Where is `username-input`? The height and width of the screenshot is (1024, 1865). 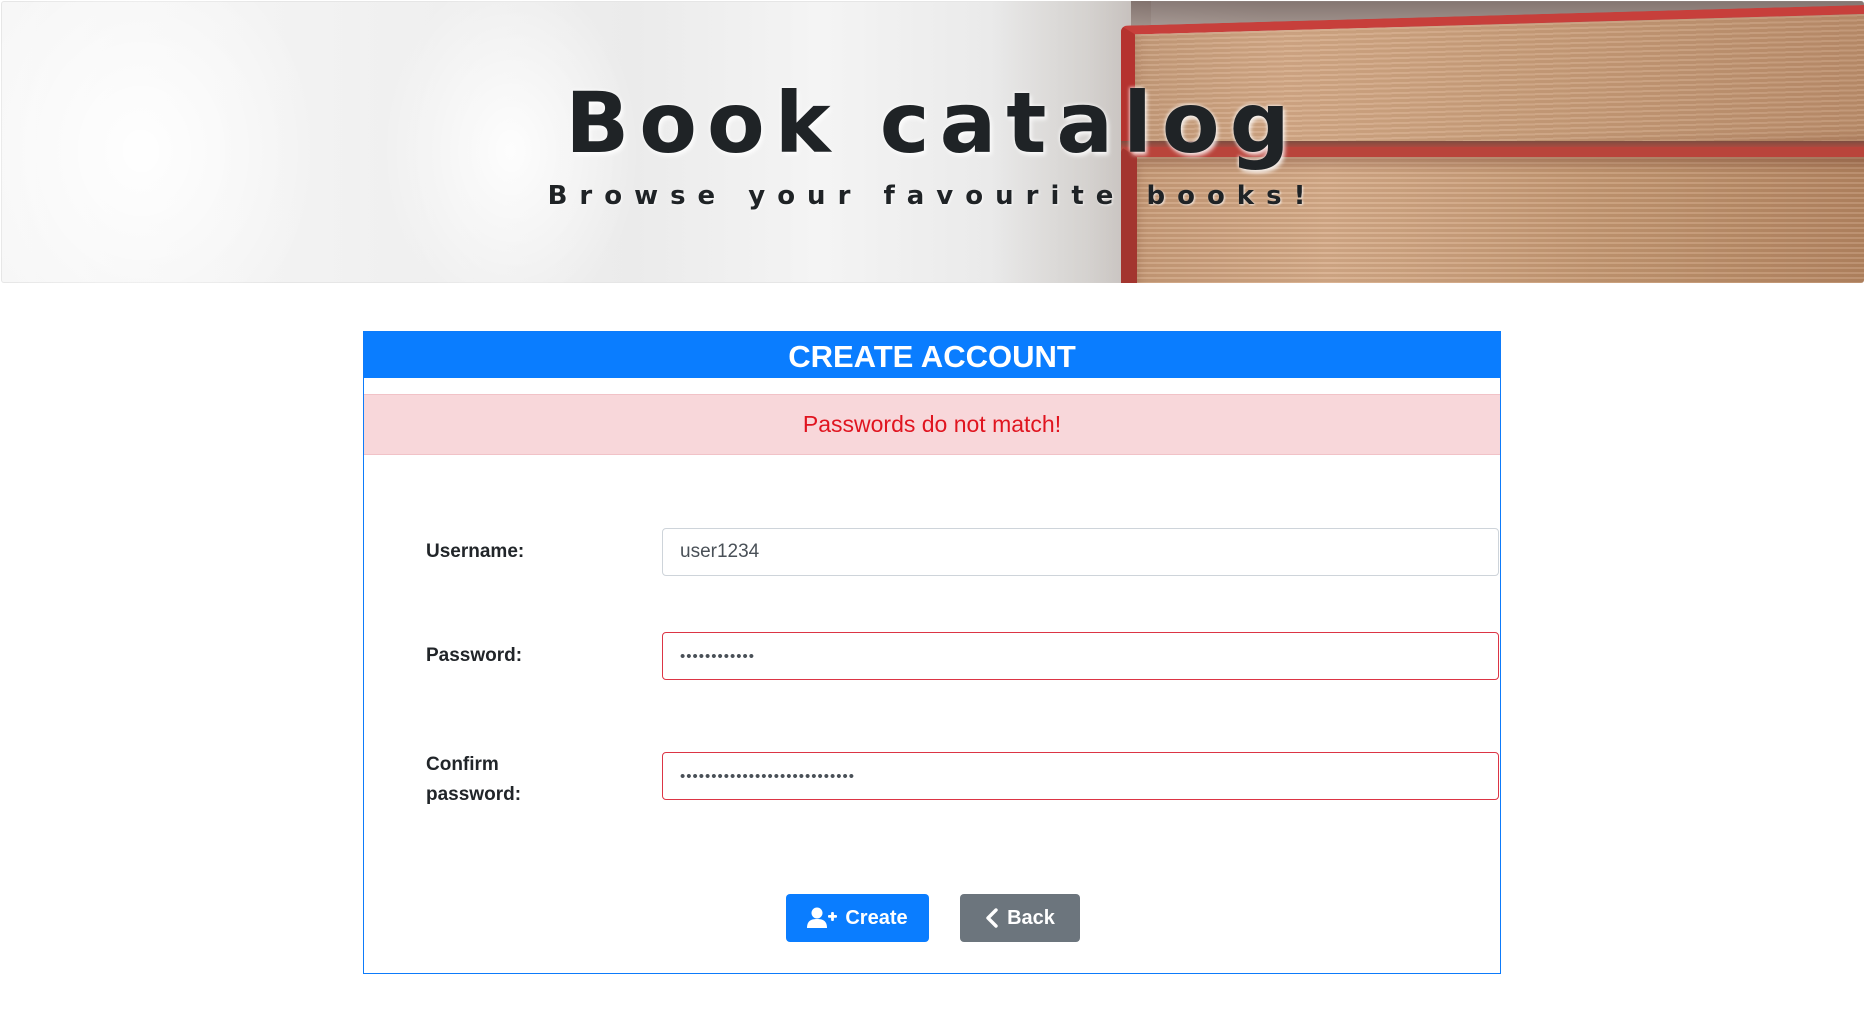 username-input is located at coordinates (1080, 552).